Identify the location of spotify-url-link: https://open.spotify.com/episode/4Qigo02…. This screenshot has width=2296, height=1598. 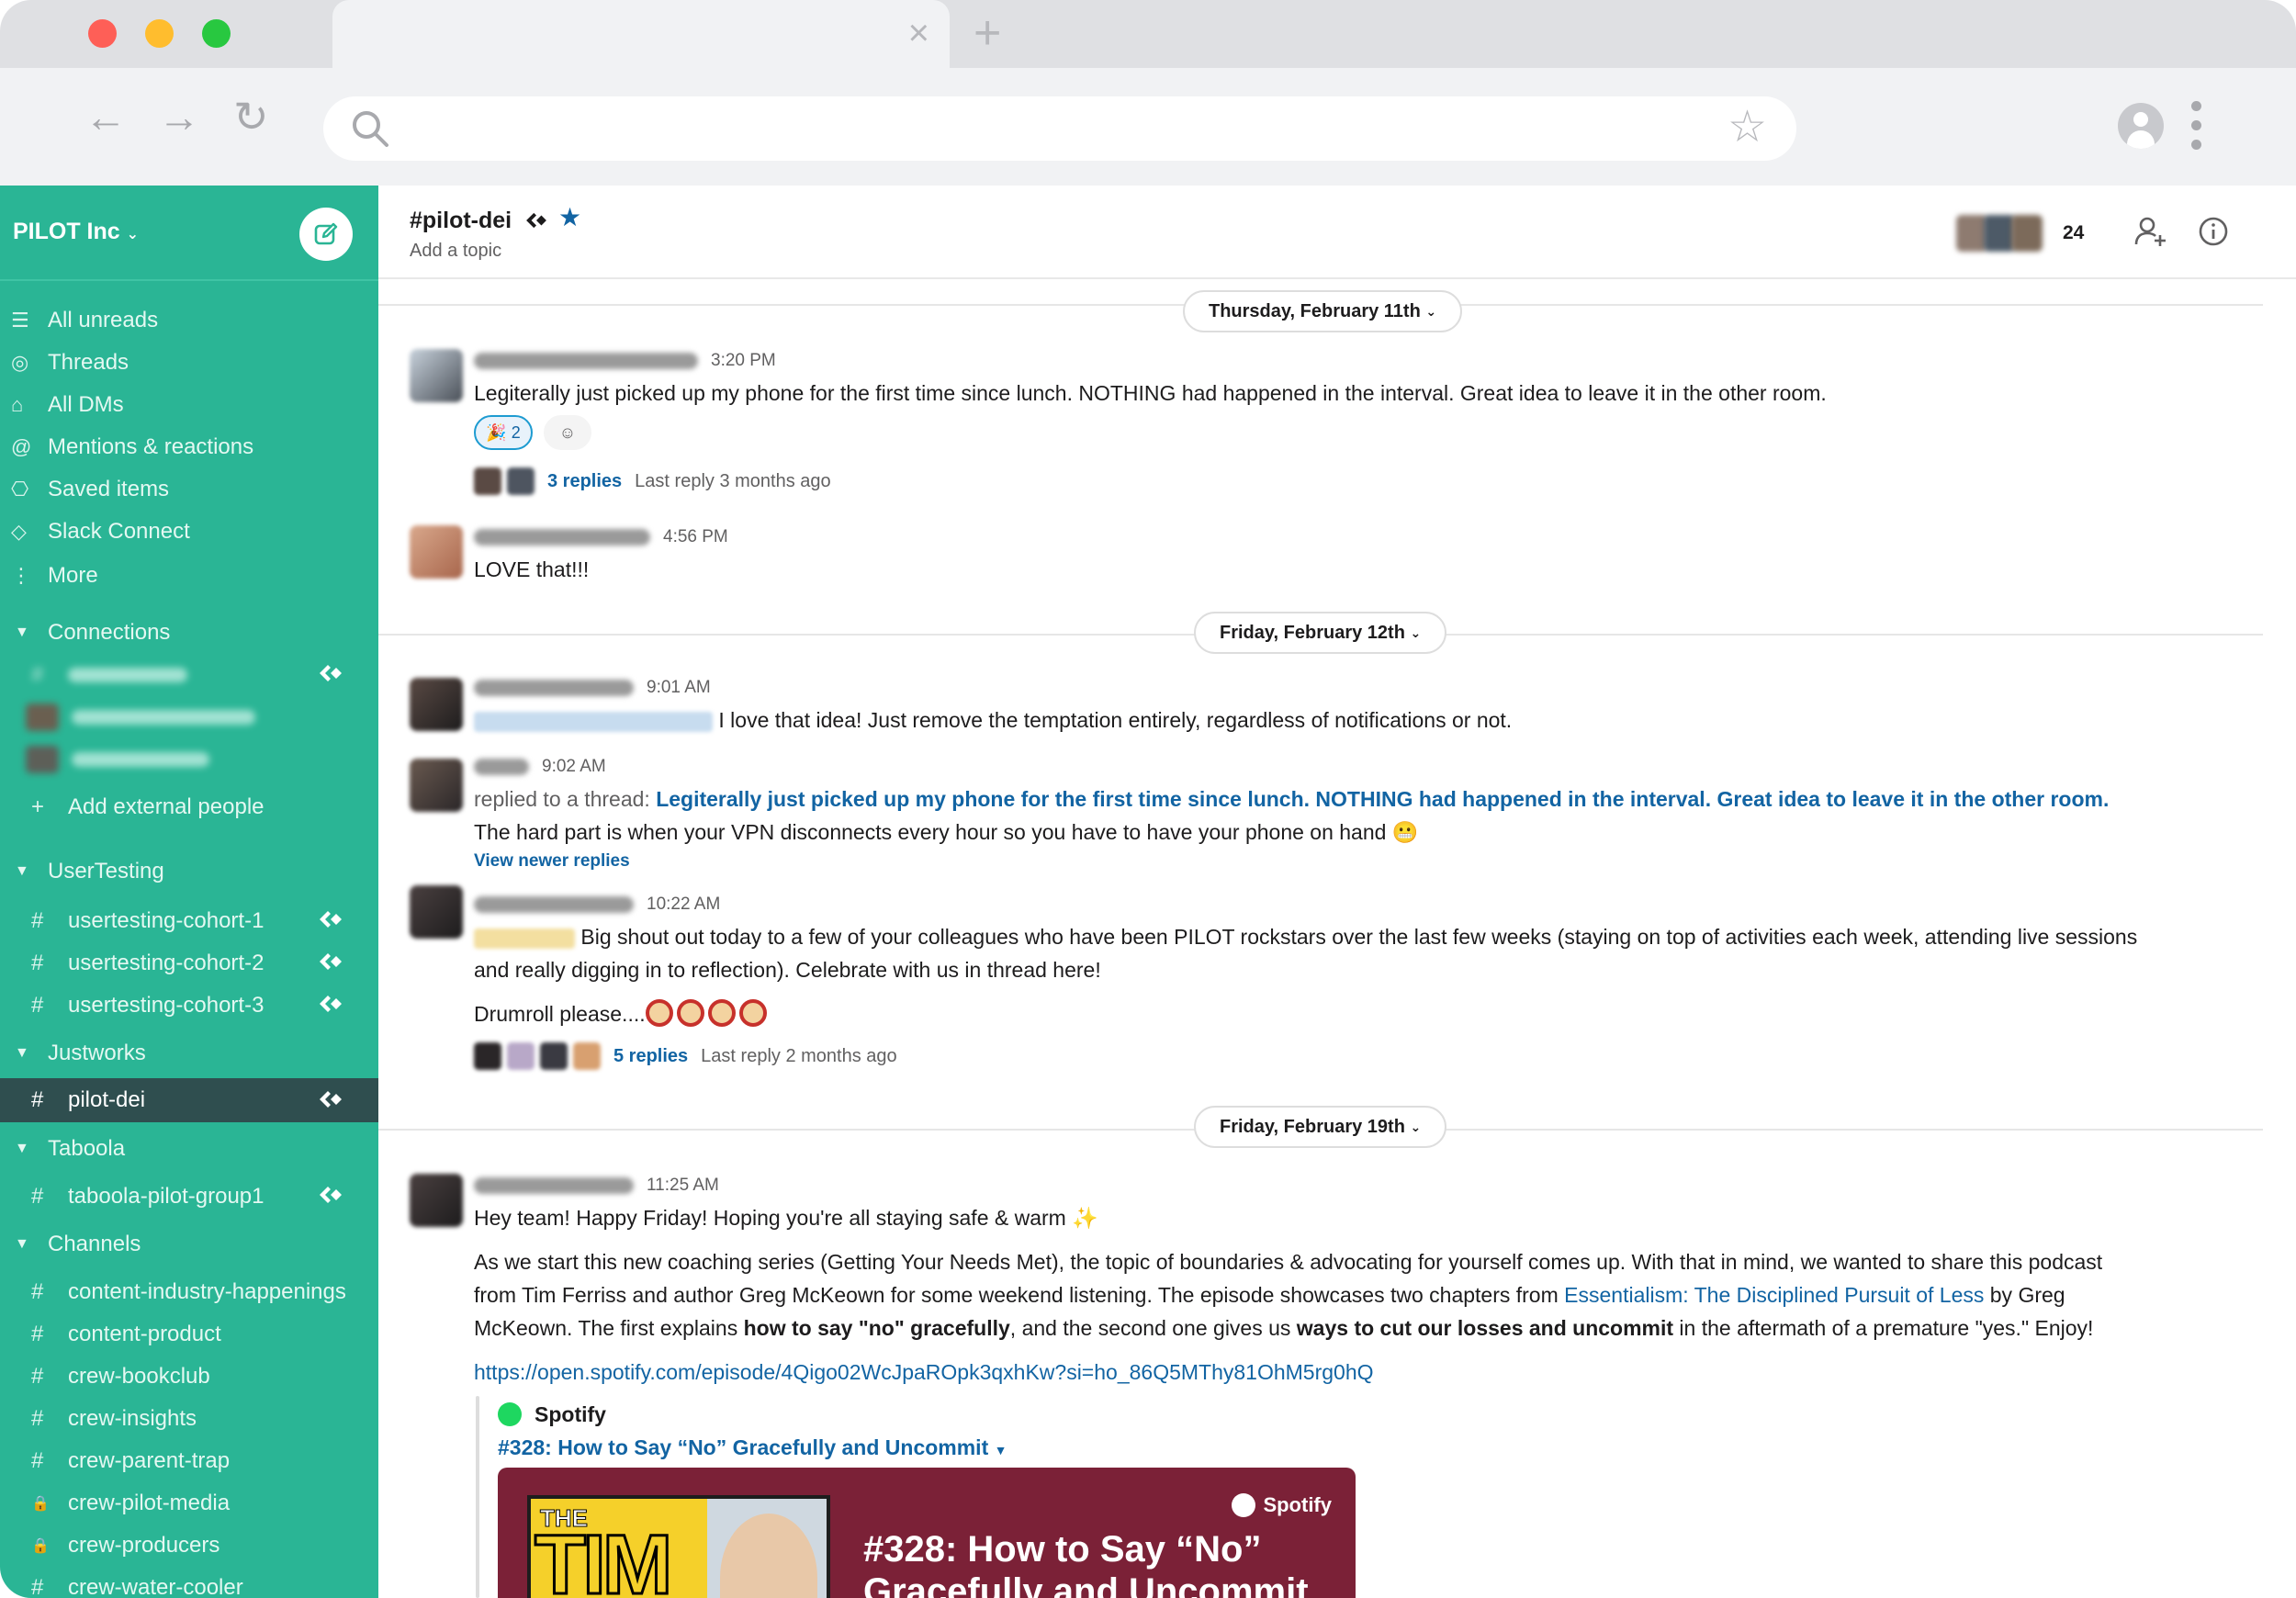
(924, 1372).